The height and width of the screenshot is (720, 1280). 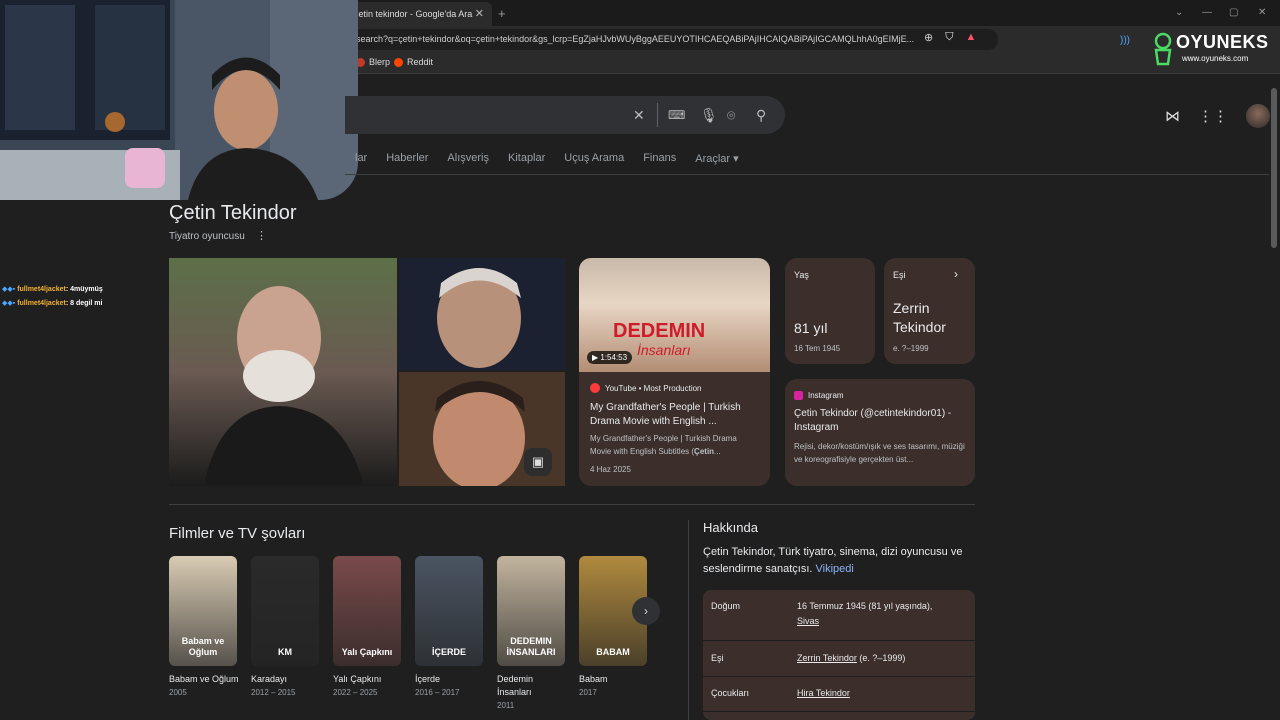 I want to click on birthplace-link: Sivas, so click(x=808, y=621).